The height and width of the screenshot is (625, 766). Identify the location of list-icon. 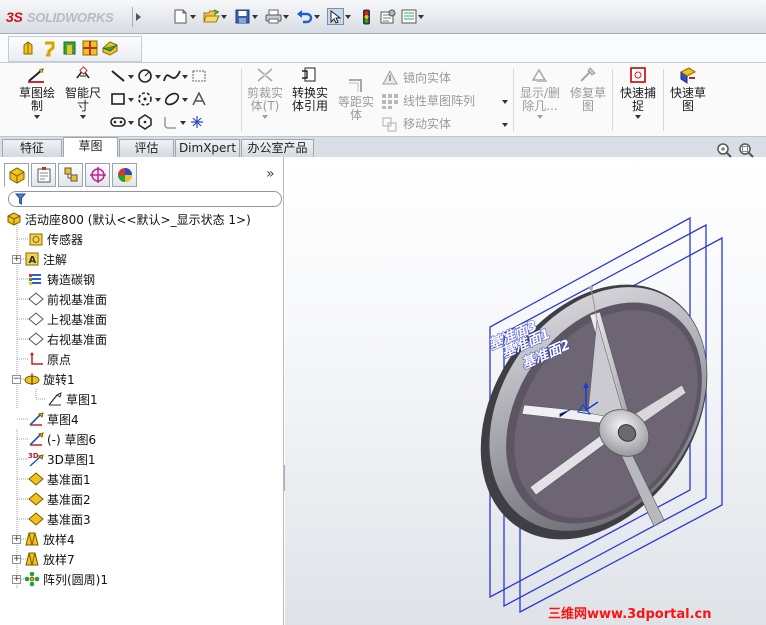
(408, 16).